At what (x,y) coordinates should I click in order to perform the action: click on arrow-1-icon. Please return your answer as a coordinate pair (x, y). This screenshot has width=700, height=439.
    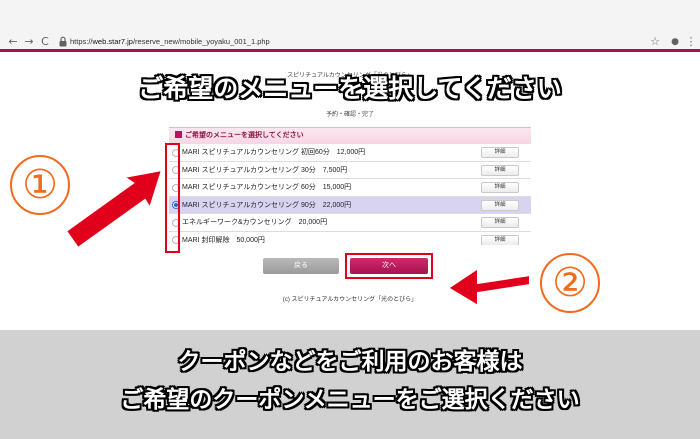
    Looking at the image, I should click on (114, 209).